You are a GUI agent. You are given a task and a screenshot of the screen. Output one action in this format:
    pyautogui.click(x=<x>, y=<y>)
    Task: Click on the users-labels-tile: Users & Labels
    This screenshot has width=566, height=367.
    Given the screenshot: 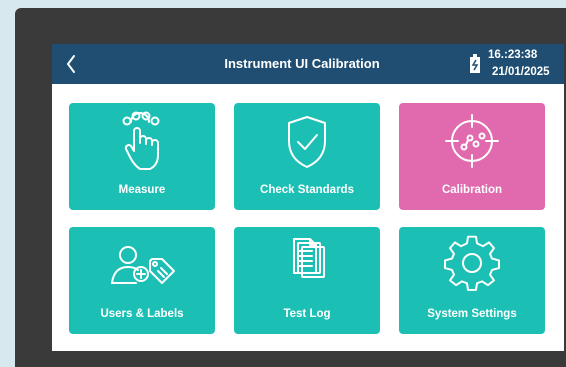 What is the action you would take?
    pyautogui.click(x=142, y=280)
    